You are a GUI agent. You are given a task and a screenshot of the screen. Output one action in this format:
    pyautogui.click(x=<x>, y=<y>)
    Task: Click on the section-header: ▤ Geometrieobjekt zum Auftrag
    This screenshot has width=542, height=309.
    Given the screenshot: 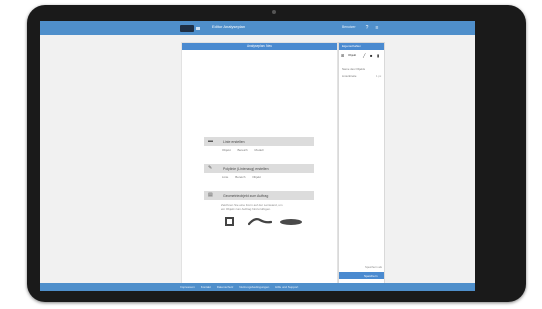 What is the action you would take?
    pyautogui.click(x=259, y=195)
    